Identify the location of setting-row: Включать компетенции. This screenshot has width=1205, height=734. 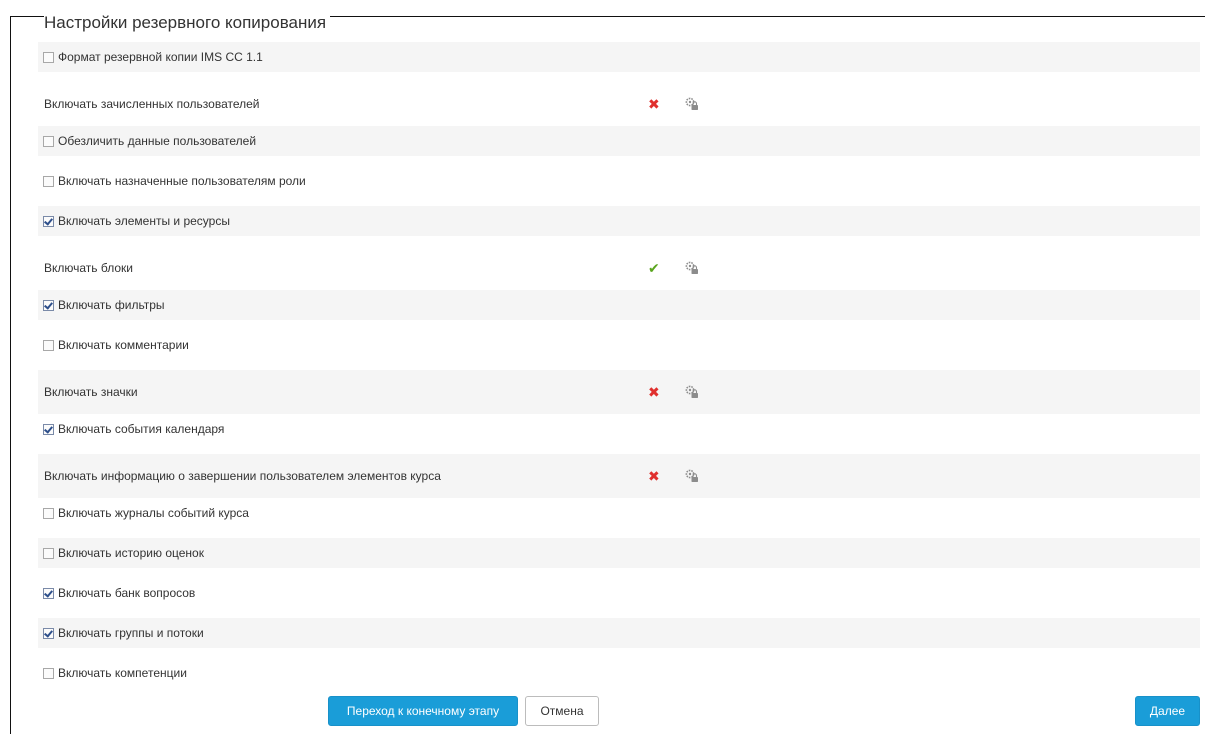
(619, 673).